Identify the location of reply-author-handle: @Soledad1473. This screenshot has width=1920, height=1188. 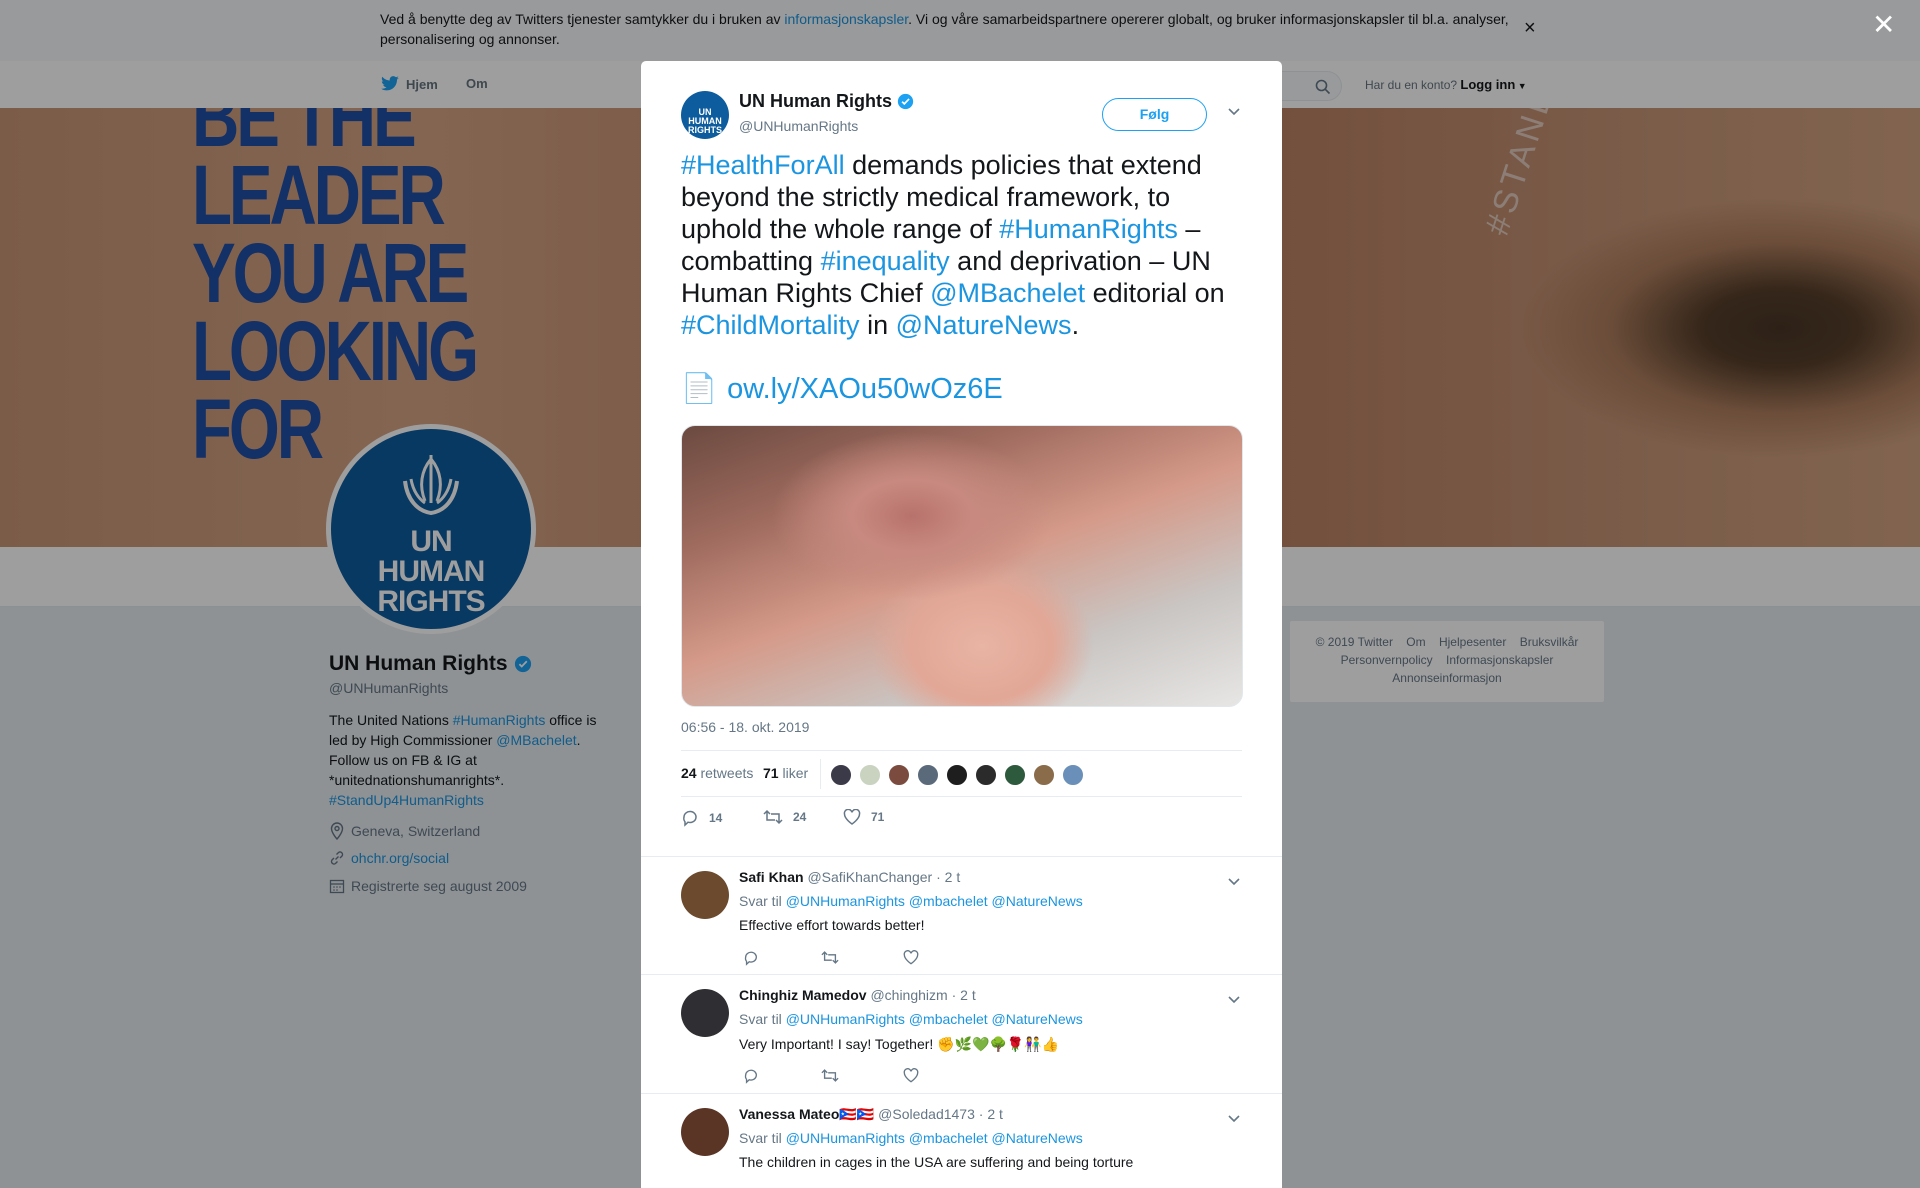
(926, 1114).